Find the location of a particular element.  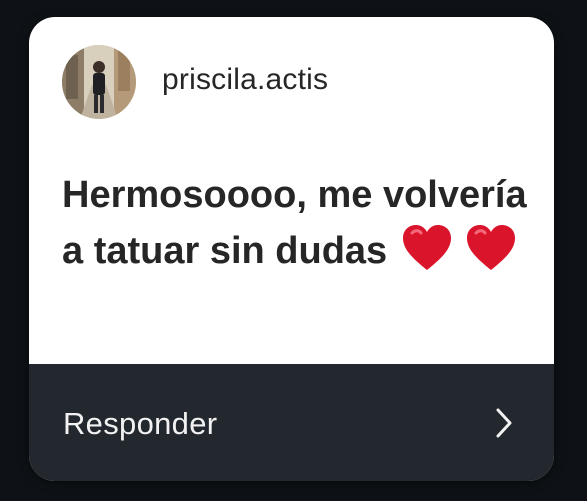

username: priscila.actis is located at coordinates (245, 80).